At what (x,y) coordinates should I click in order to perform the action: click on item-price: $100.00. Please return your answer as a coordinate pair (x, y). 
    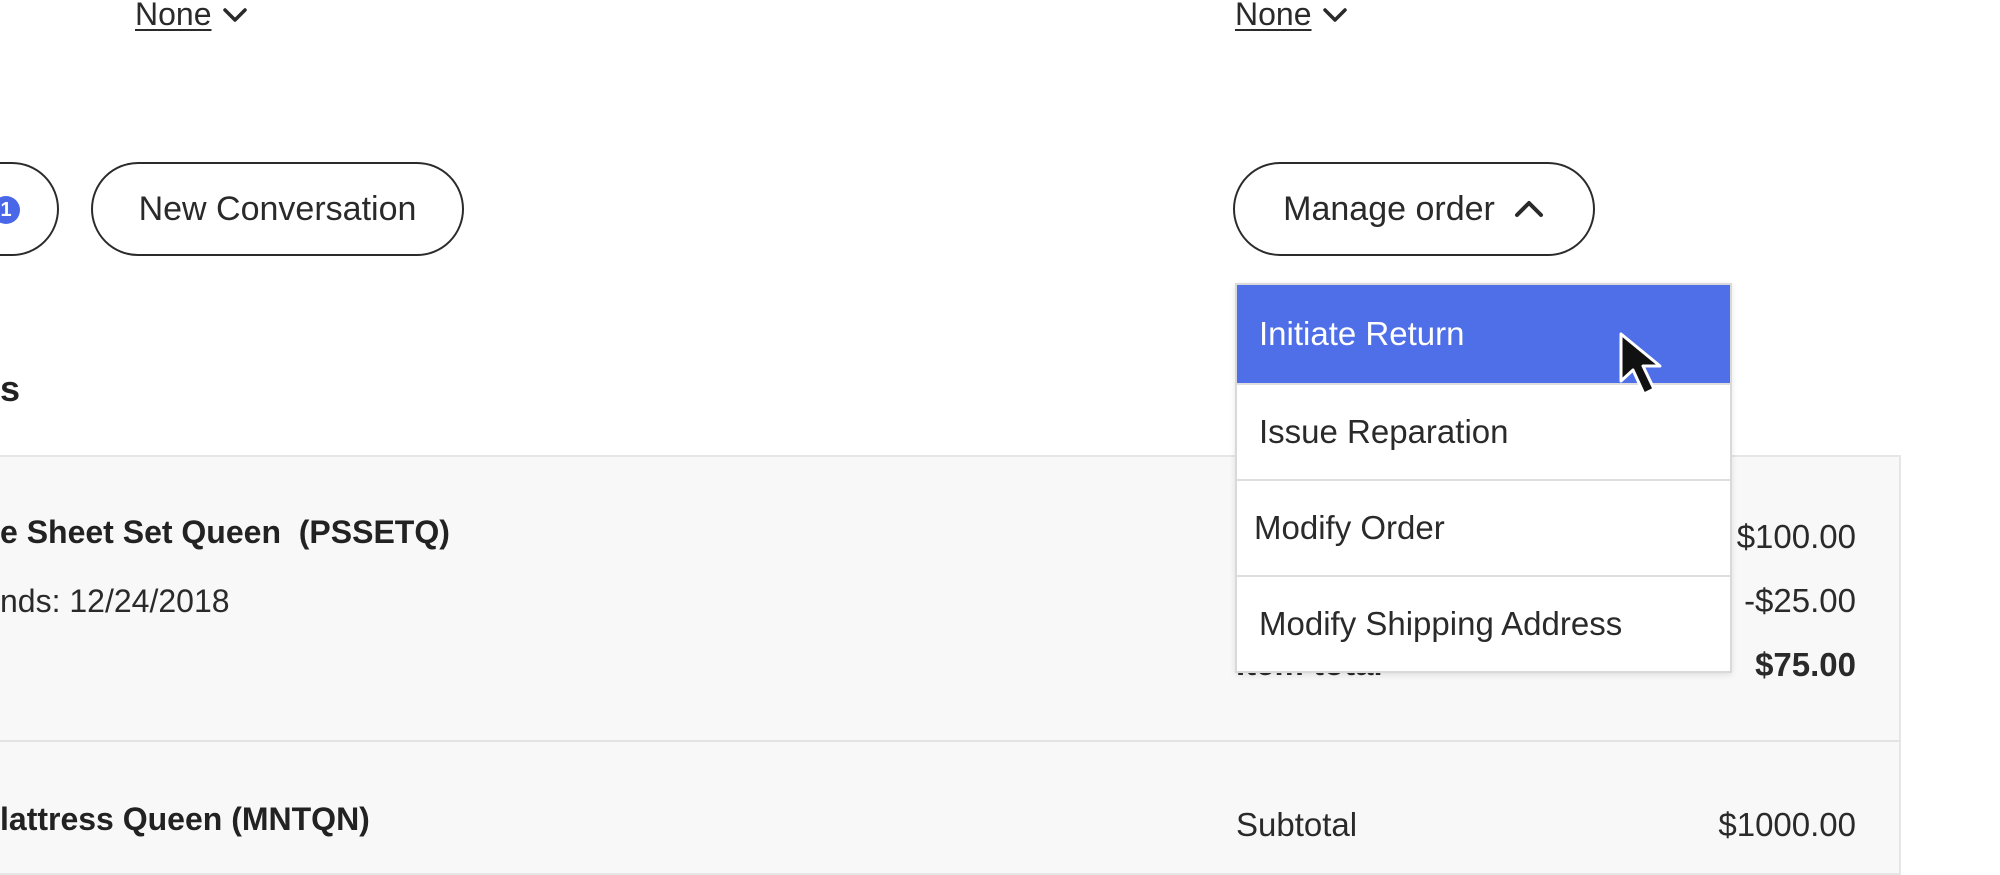
    Looking at the image, I should click on (1796, 536).